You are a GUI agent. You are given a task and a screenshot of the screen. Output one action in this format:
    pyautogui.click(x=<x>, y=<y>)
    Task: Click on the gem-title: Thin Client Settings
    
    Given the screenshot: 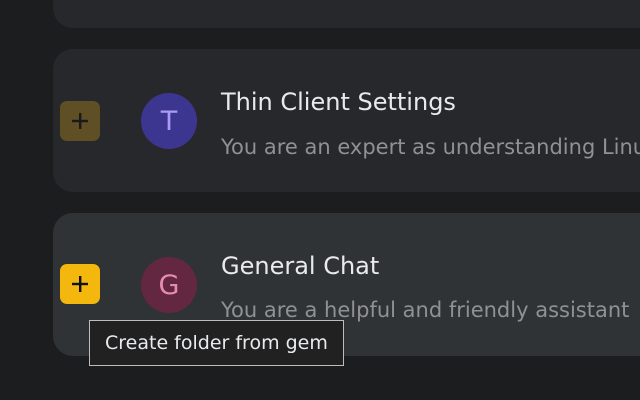 What is the action you would take?
    pyautogui.click(x=338, y=102)
    